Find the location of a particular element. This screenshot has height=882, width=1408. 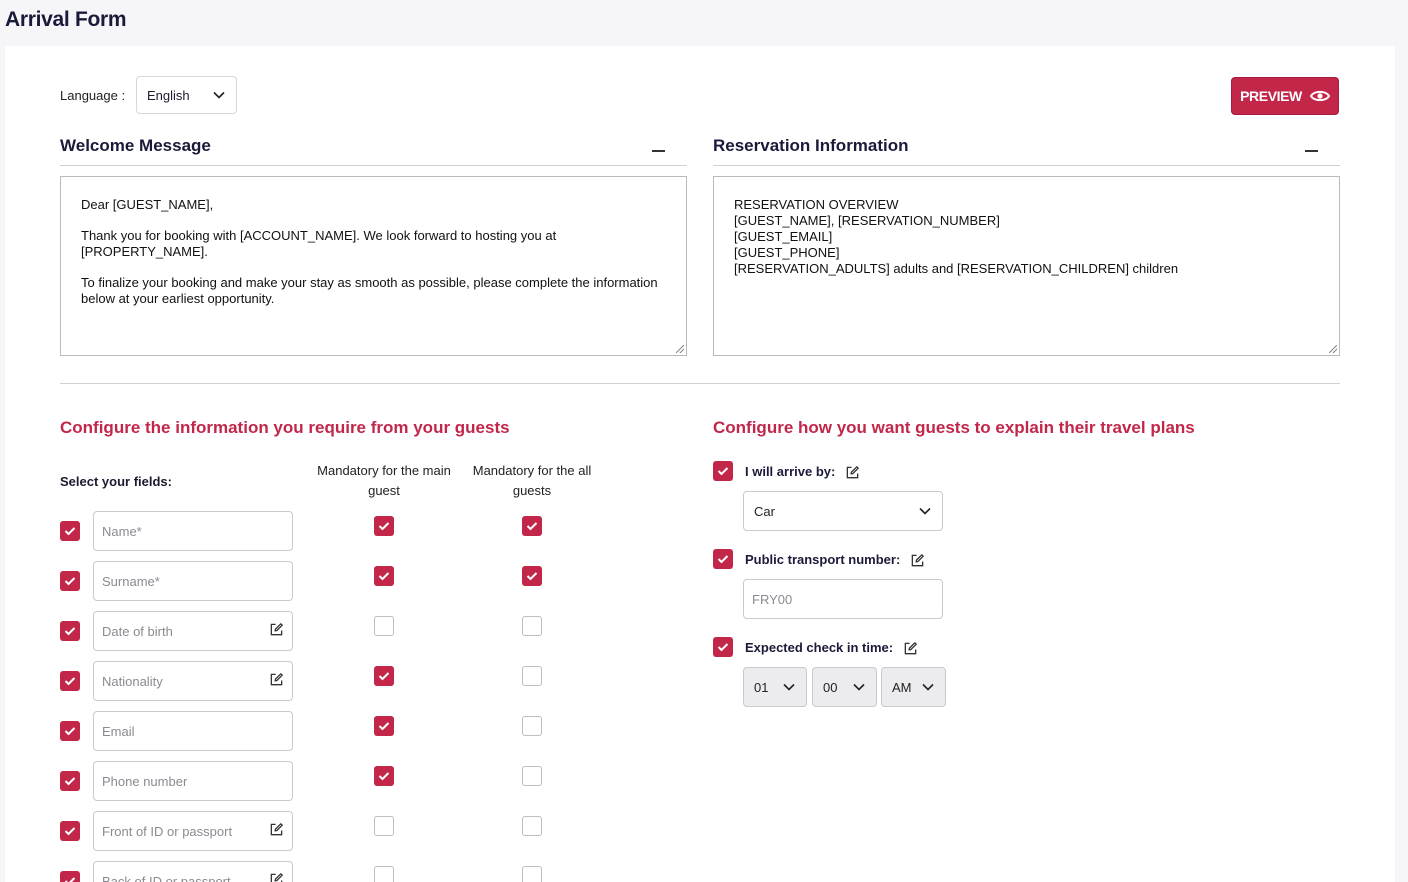

arrive-by-checkbox is located at coordinates (723, 471).